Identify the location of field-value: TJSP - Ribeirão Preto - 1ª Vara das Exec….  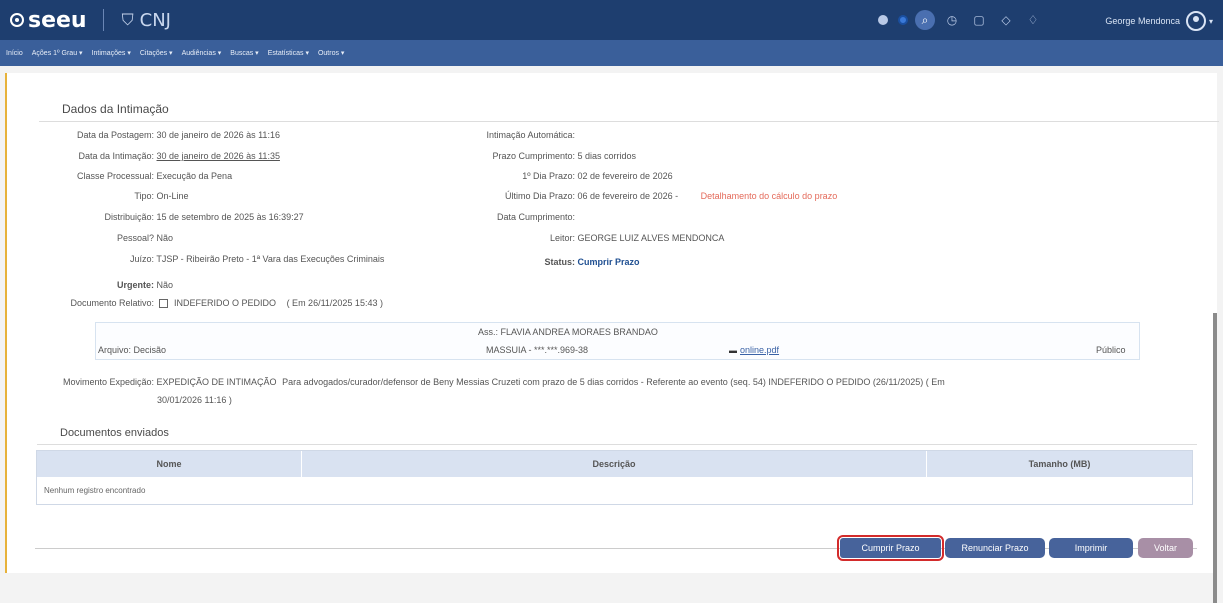
(270, 259).